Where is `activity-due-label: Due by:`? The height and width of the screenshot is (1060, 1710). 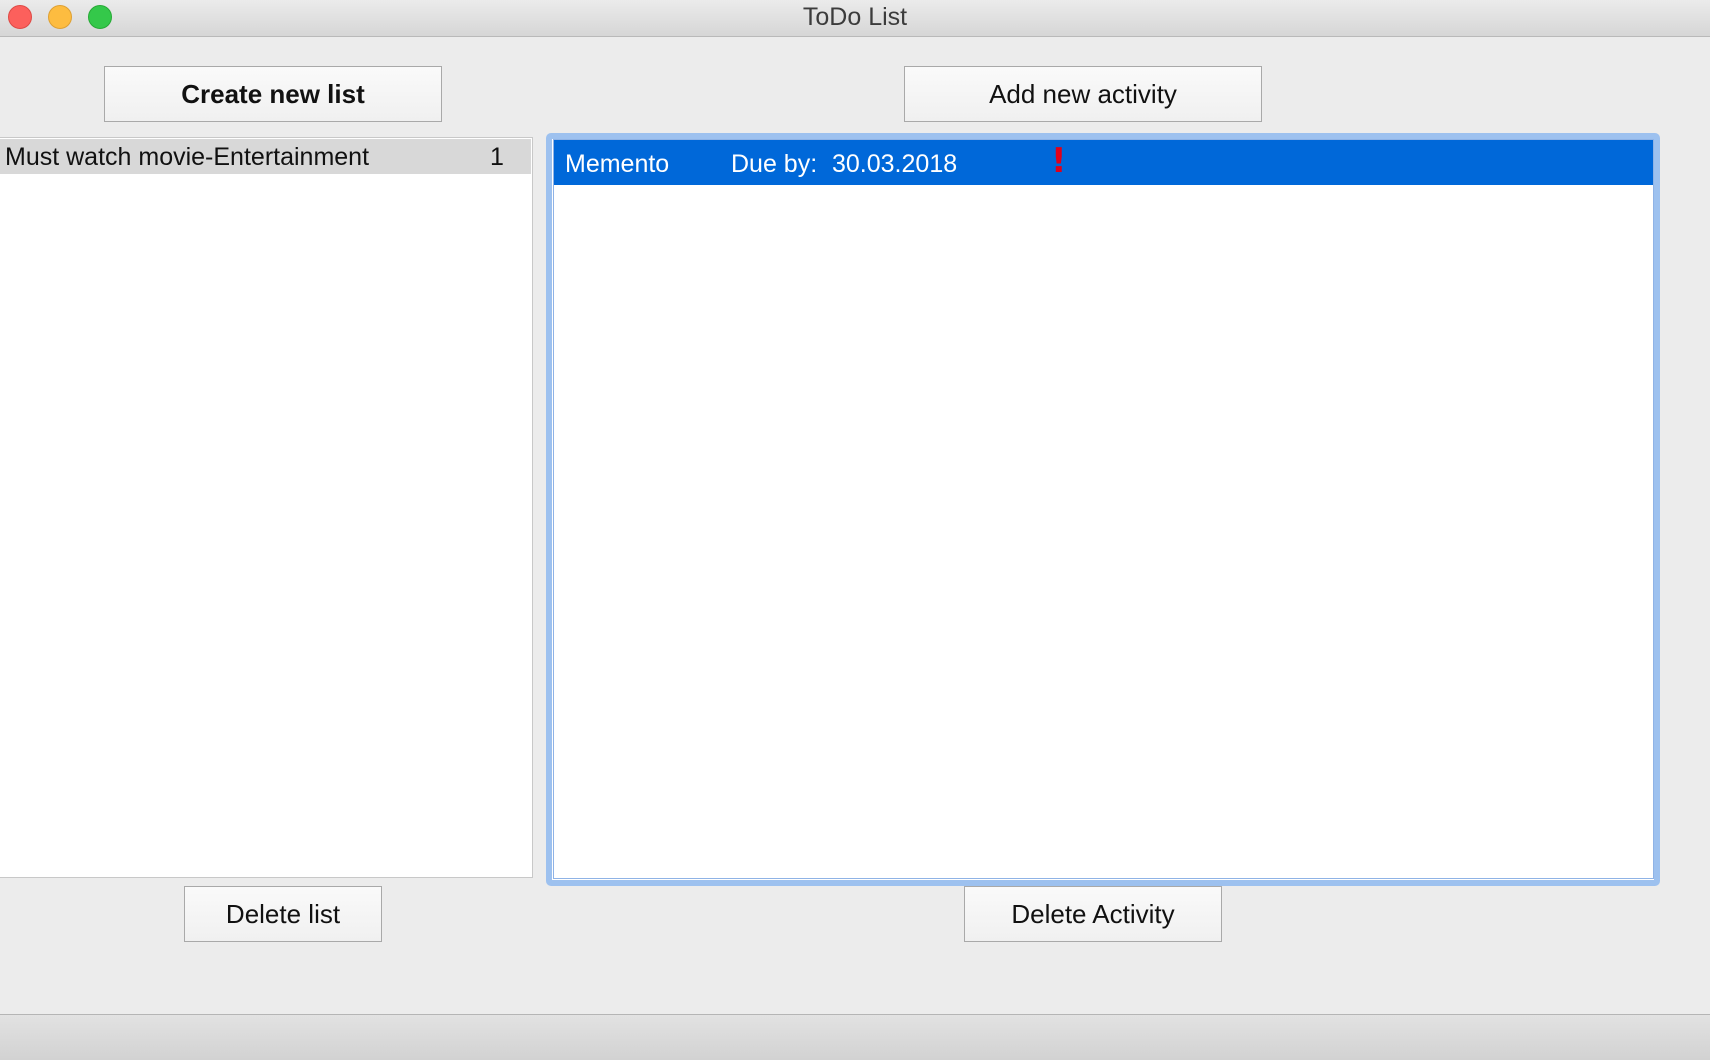 activity-due-label: Due by: is located at coordinates (774, 164).